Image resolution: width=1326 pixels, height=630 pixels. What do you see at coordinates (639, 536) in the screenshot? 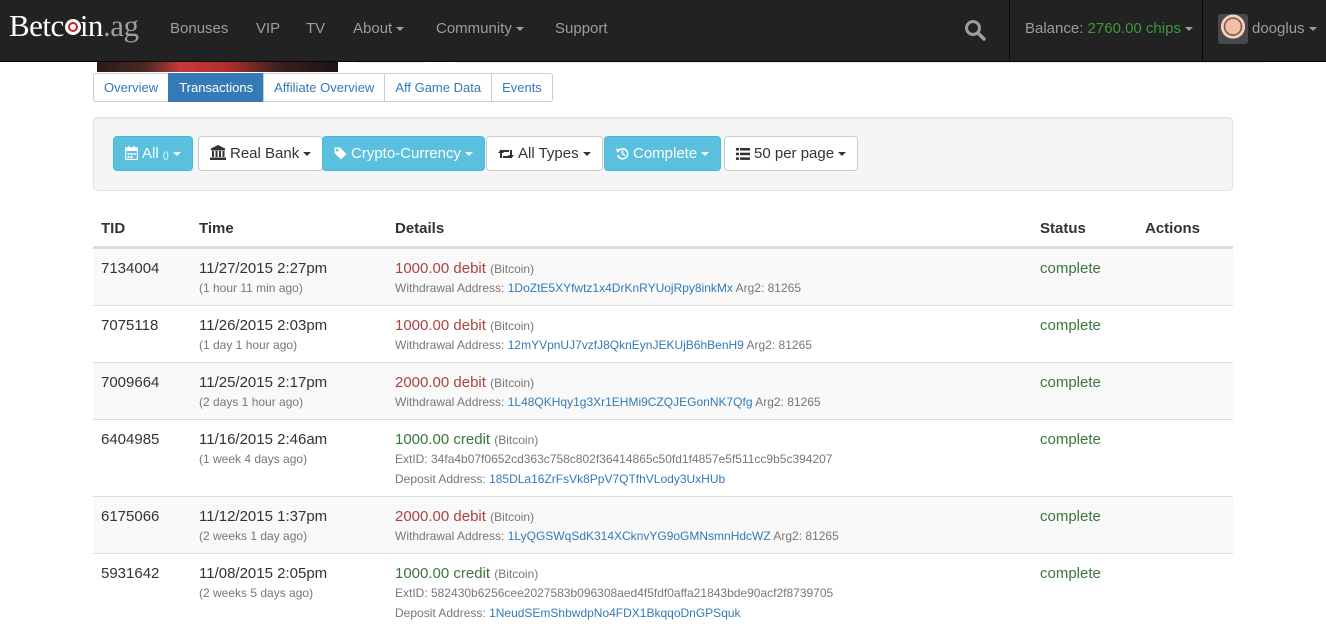
I see `address-link: 1LyQGSWqSdK314XCknvYG9oGMNsmnHdcWZ` at bounding box center [639, 536].